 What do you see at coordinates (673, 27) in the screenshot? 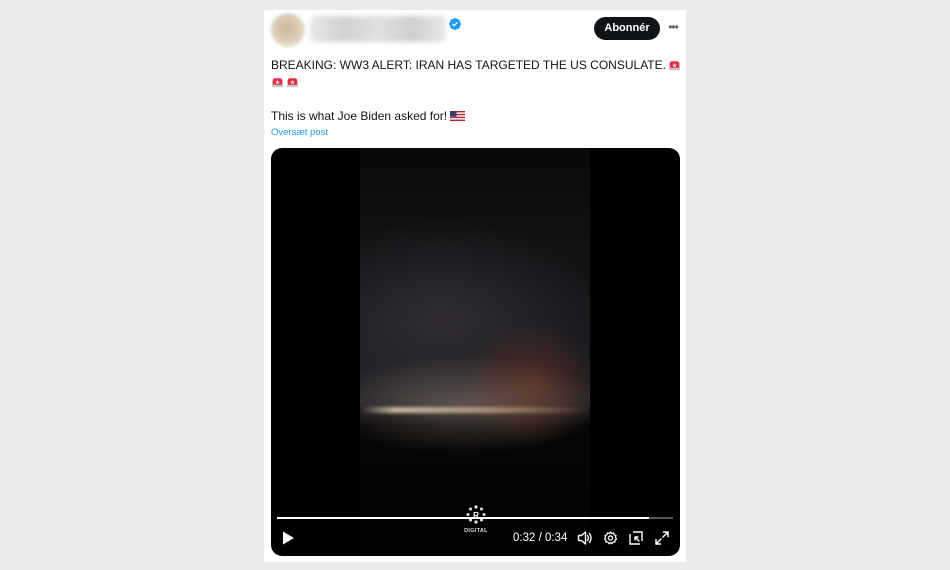
I see `more-horizontal-icon: •••` at bounding box center [673, 27].